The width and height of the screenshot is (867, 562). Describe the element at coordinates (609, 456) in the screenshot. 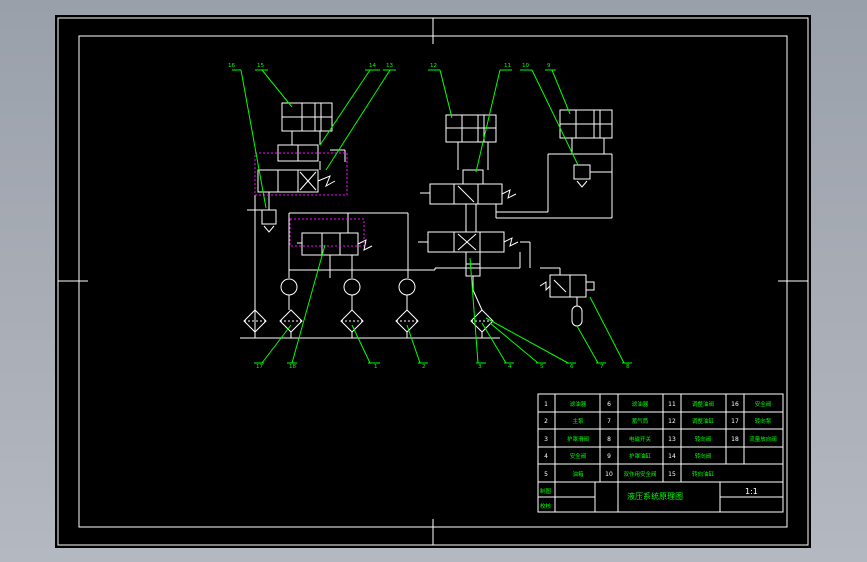

I see `part-number: 9` at that location.